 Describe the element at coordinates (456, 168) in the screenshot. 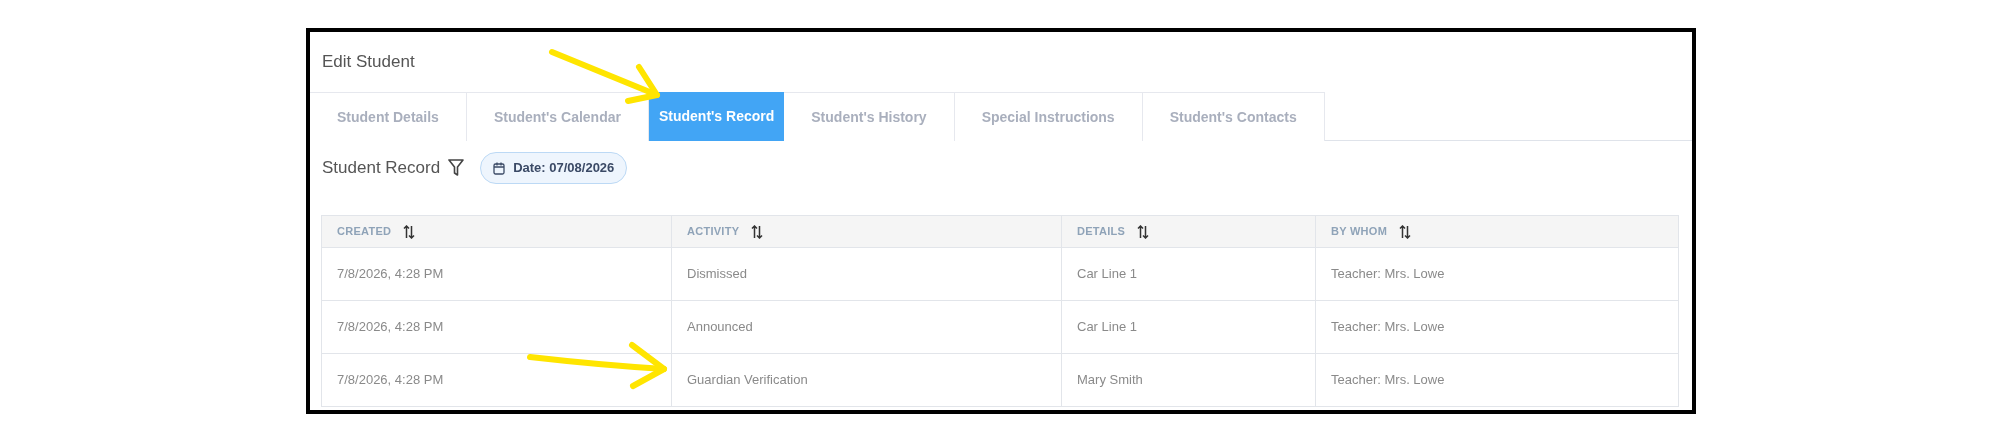

I see `filter-icon` at that location.